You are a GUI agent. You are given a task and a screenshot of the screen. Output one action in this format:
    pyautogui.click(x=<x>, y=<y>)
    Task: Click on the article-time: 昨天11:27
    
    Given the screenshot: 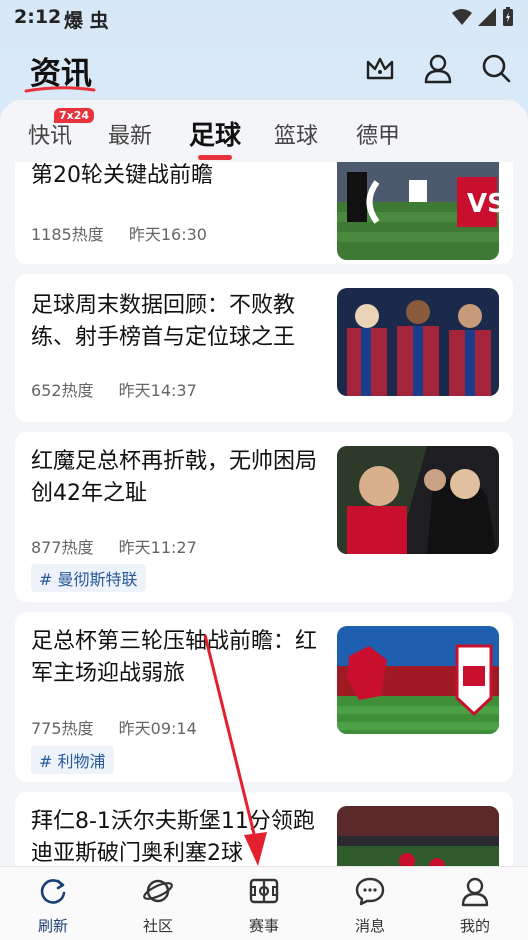 What is the action you would take?
    pyautogui.click(x=157, y=547)
    